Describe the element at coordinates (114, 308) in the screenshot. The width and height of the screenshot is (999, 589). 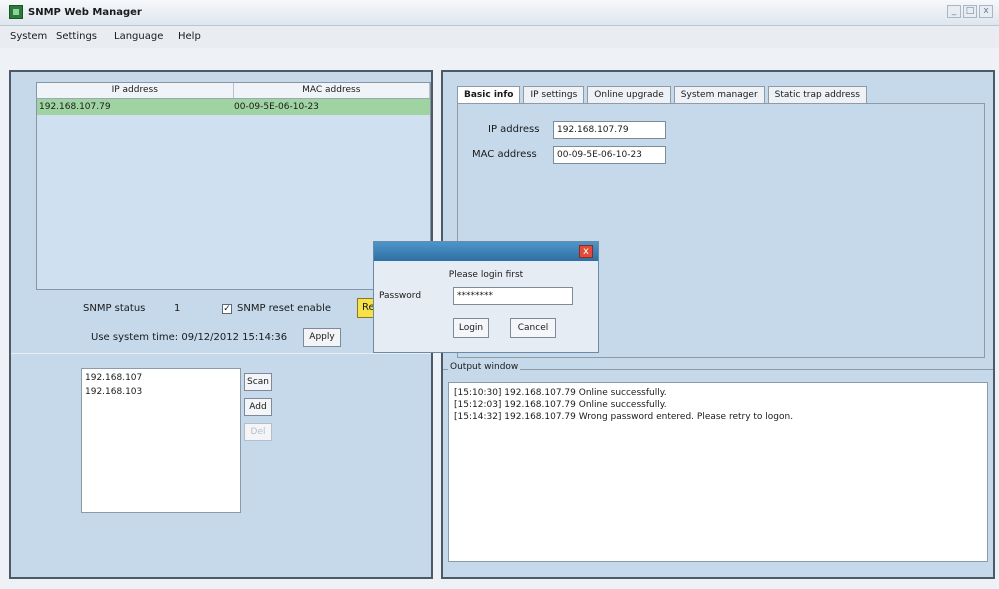
I see `snmp-status-label: SNMP status` at that location.